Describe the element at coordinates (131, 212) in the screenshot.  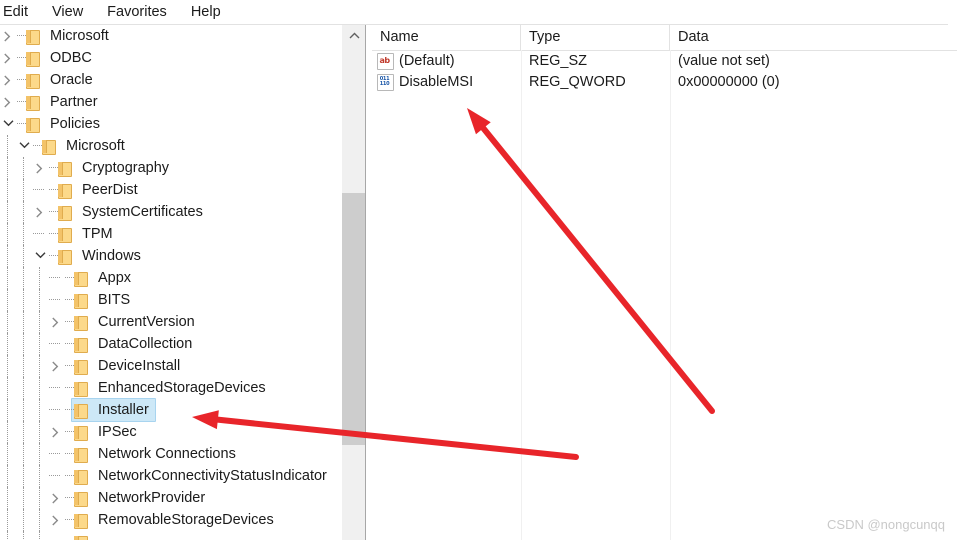
I see `tree-item-content: SystemCertificates` at that location.